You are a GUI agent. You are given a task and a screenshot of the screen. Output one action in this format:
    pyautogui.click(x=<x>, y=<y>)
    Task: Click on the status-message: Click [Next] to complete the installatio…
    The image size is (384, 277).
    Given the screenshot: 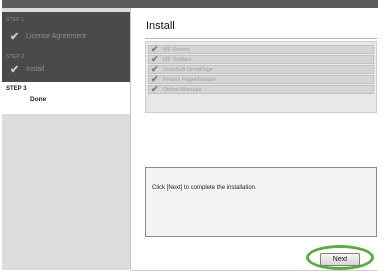 What is the action you would take?
    pyautogui.click(x=204, y=188)
    